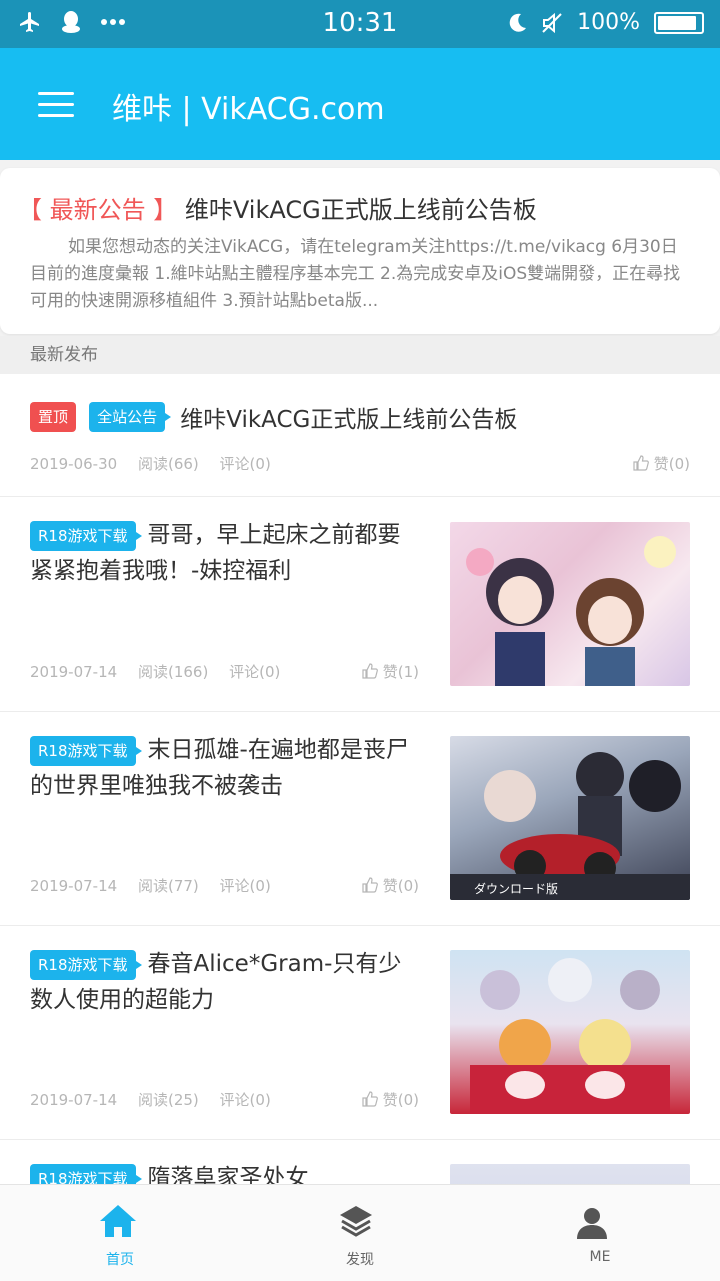 The width and height of the screenshot is (720, 1281). What do you see at coordinates (248, 109) in the screenshot?
I see `app-title: 维咔 | VikACG.com` at bounding box center [248, 109].